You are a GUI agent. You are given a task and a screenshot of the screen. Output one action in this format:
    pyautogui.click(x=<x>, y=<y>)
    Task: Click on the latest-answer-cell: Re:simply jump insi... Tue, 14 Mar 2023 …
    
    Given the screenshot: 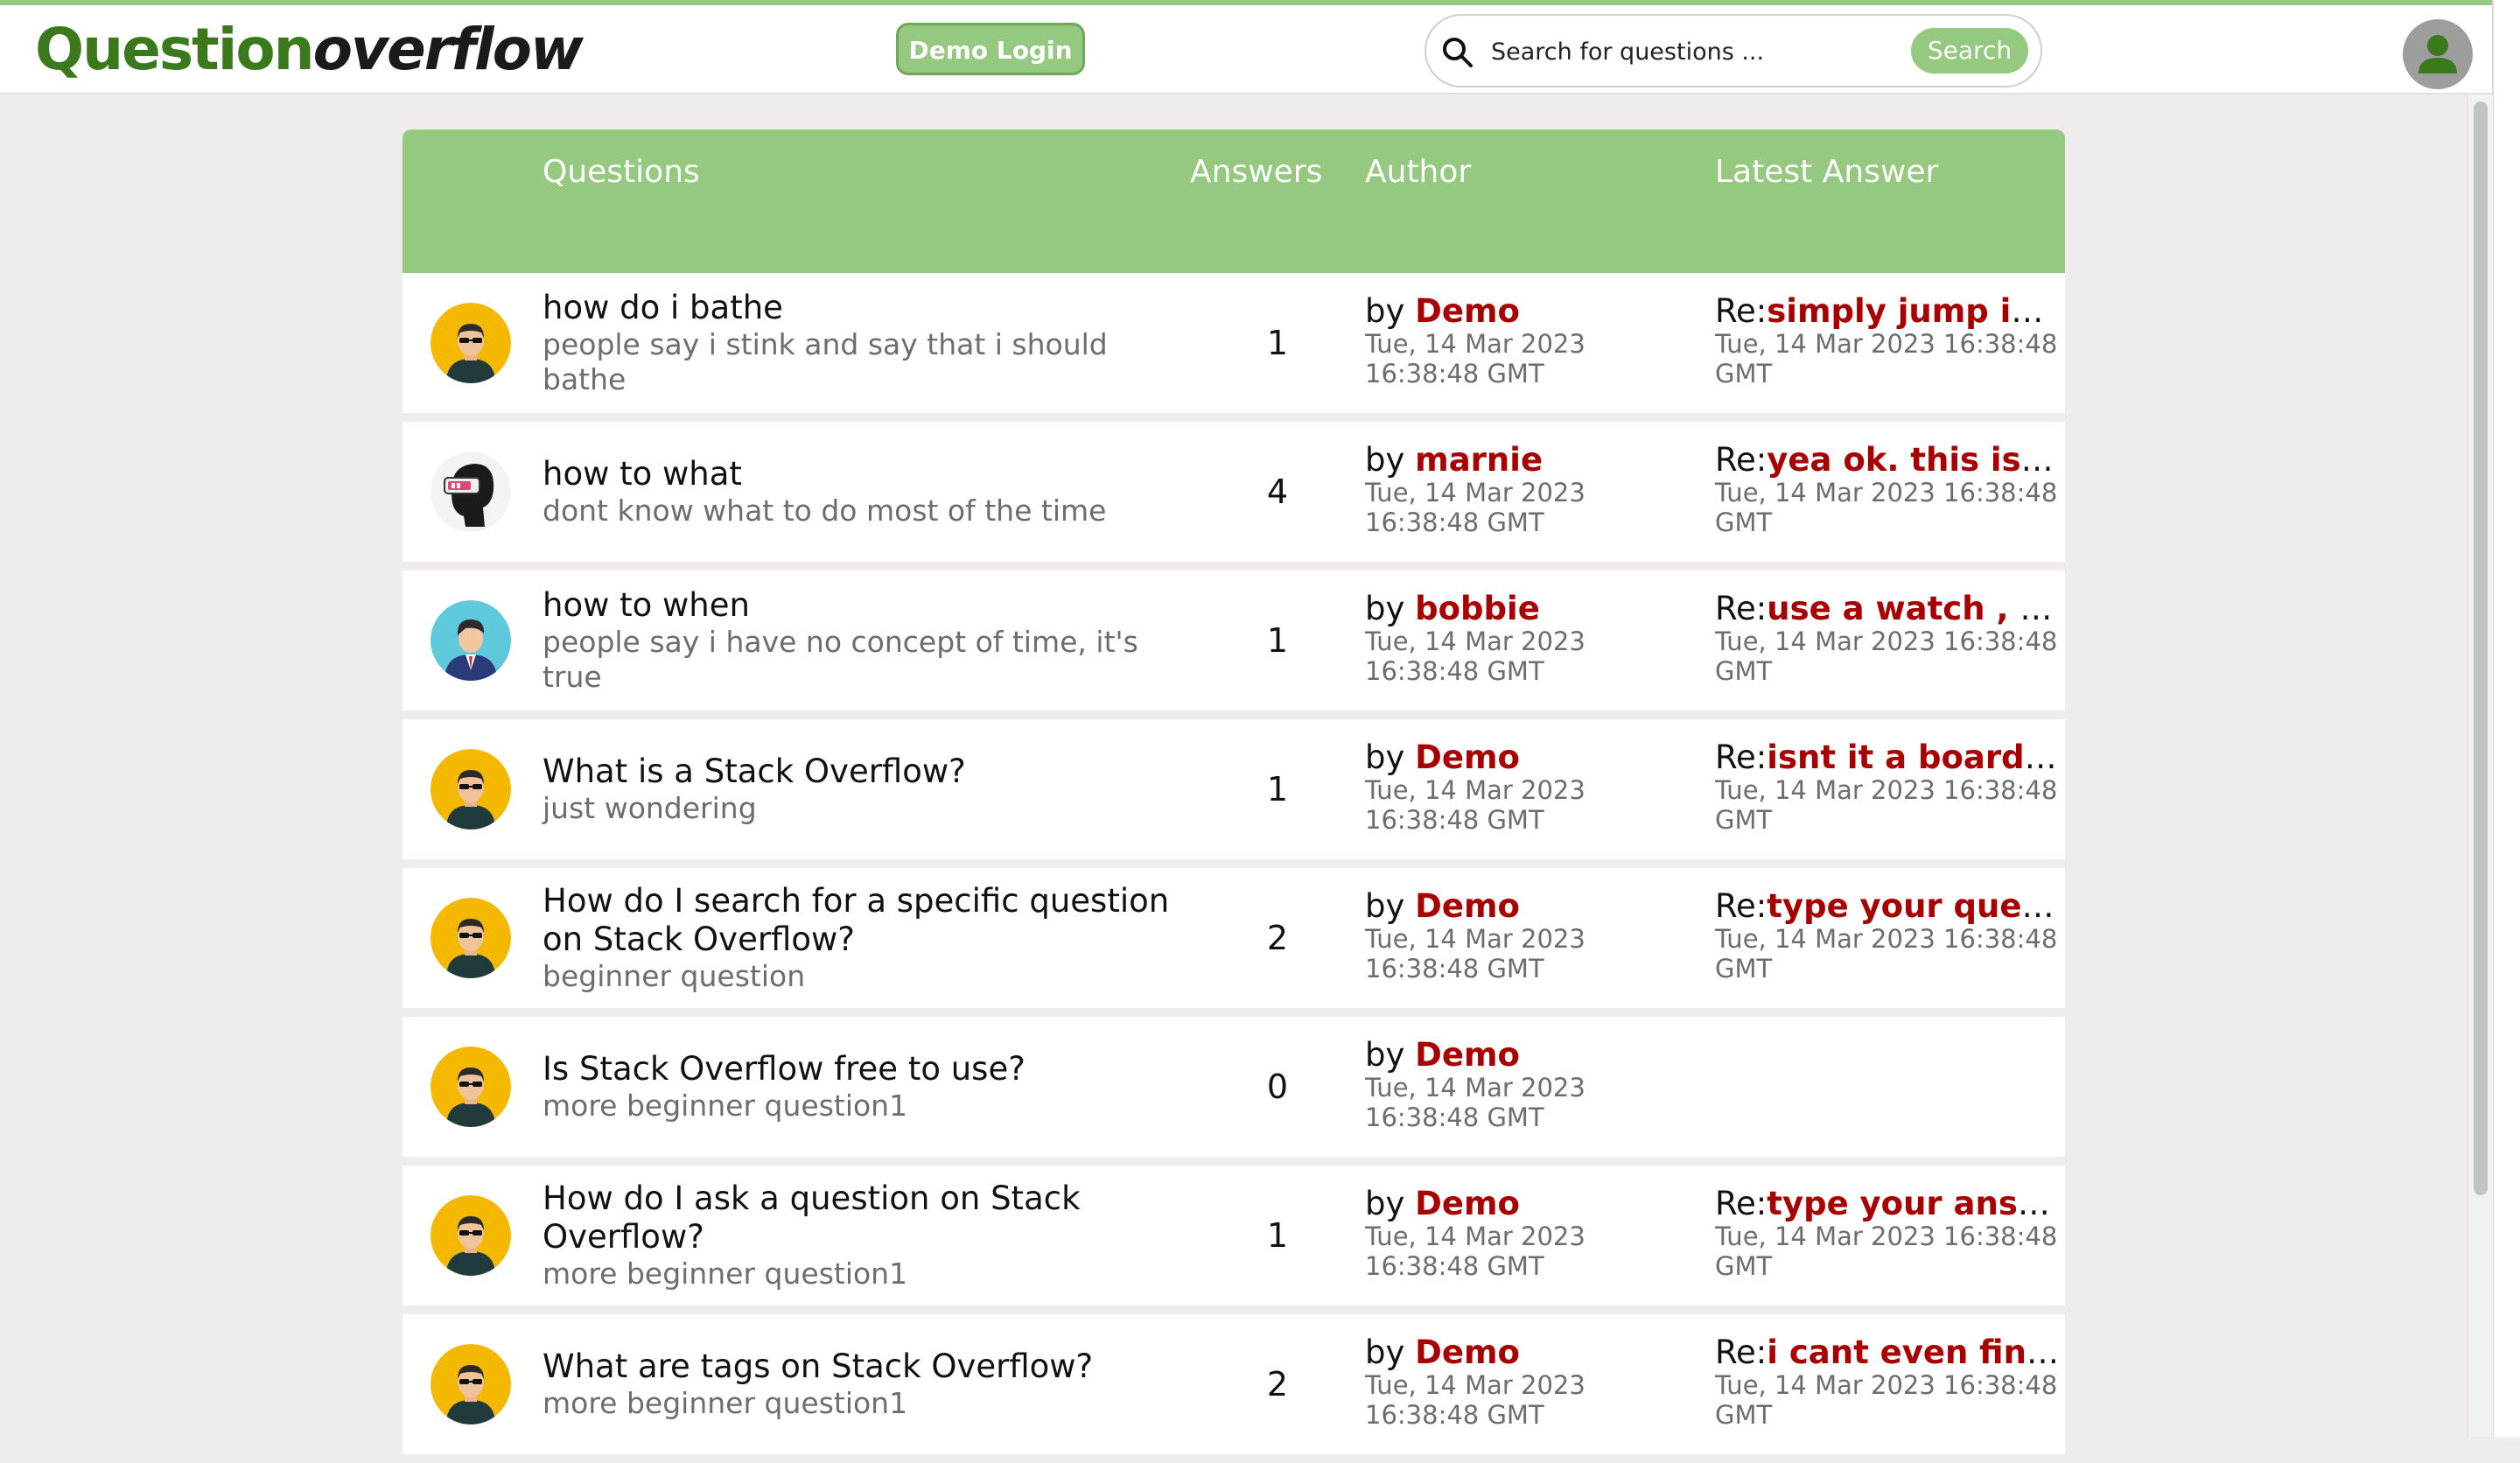 What is the action you would take?
    pyautogui.click(x=1888, y=341)
    